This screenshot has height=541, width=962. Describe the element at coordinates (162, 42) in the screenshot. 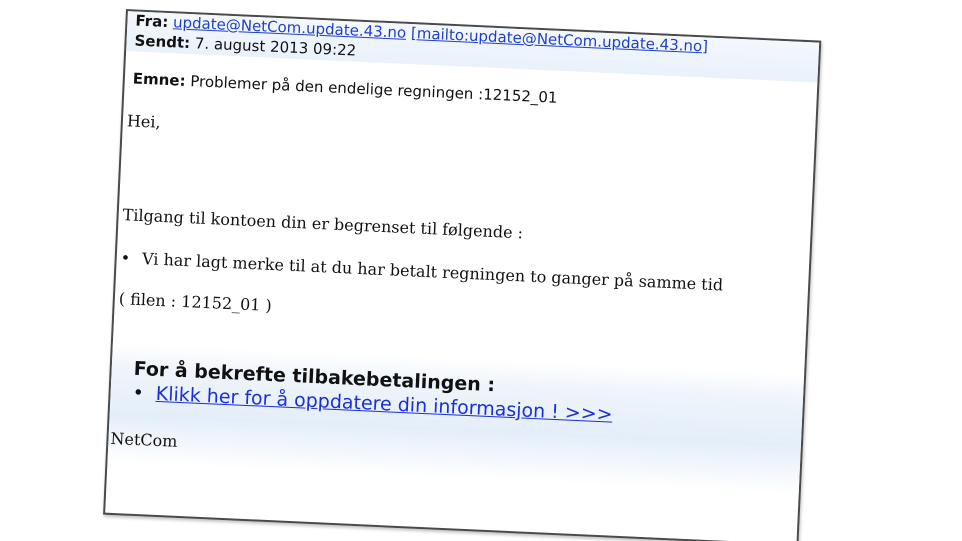

I see `sent-label: Sendt:` at that location.